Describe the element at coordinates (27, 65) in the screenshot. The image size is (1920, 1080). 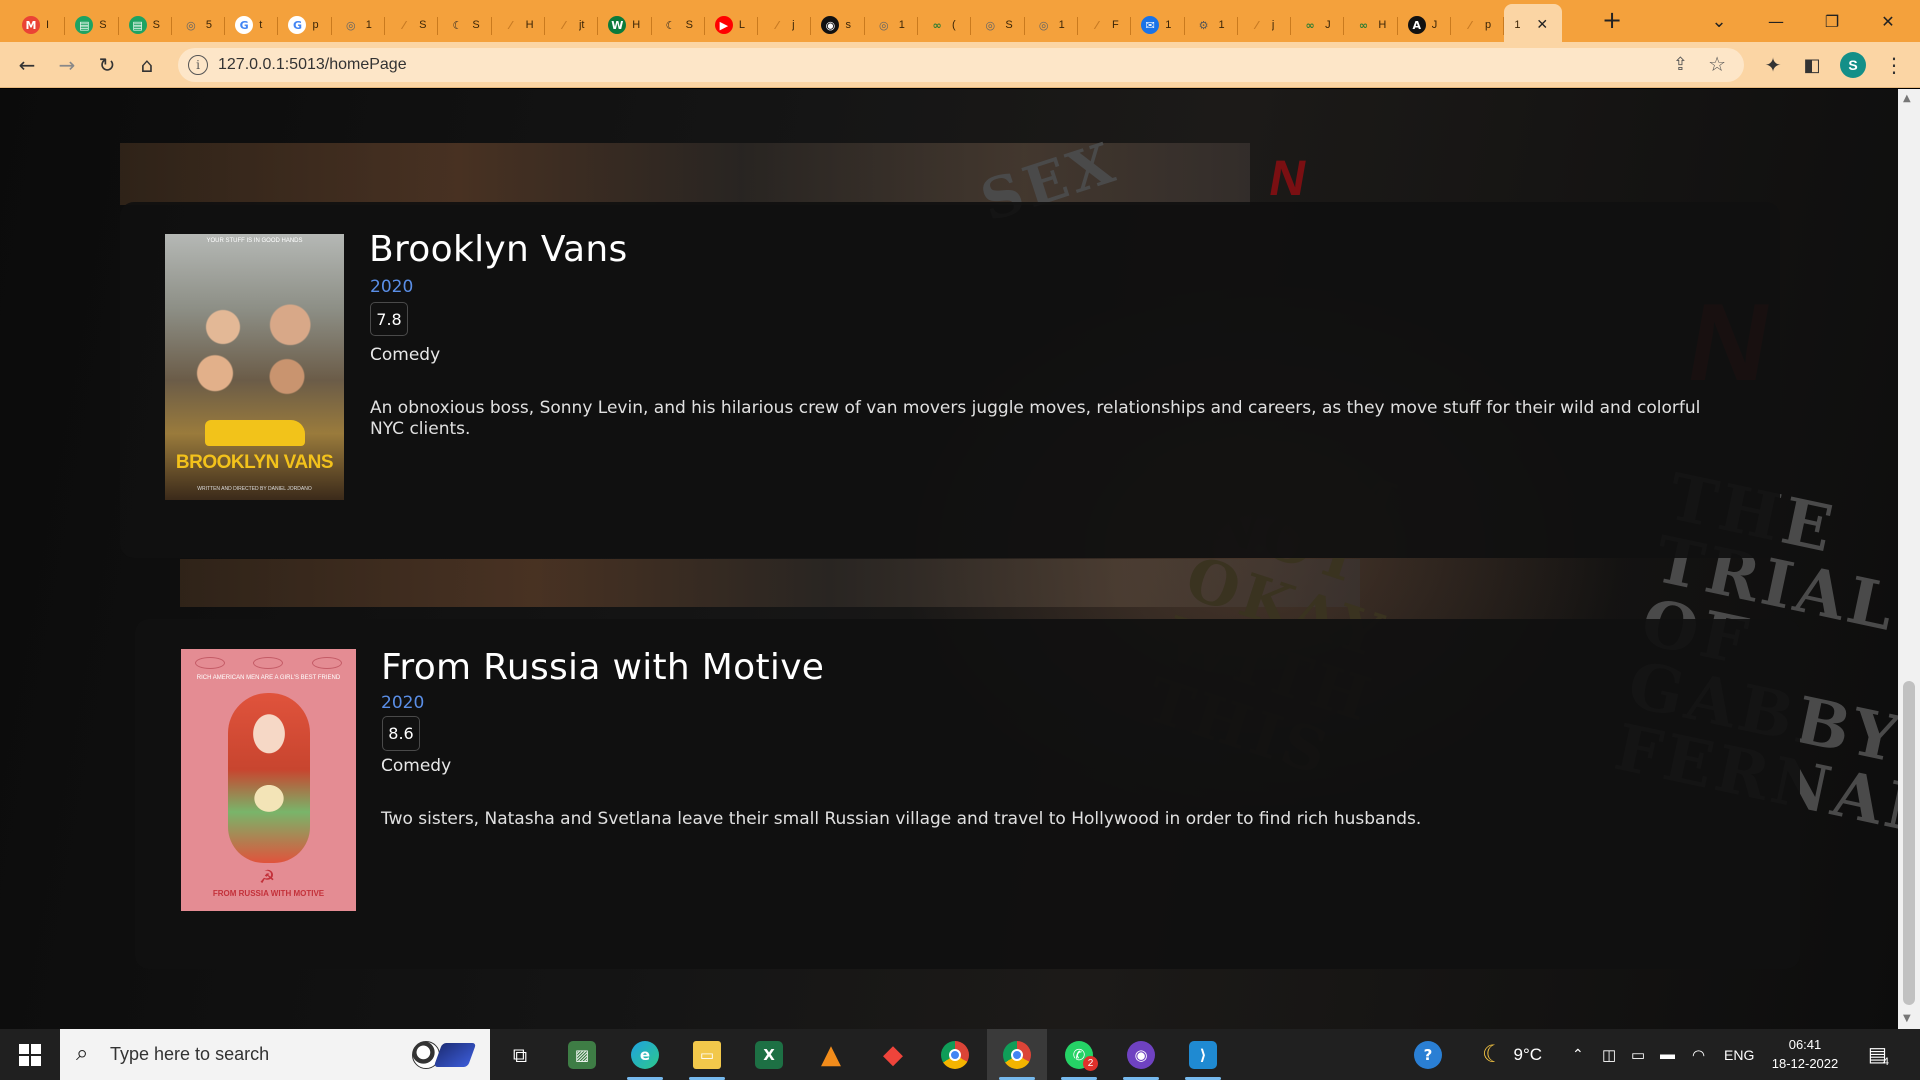
I see `back-icon: ←` at that location.